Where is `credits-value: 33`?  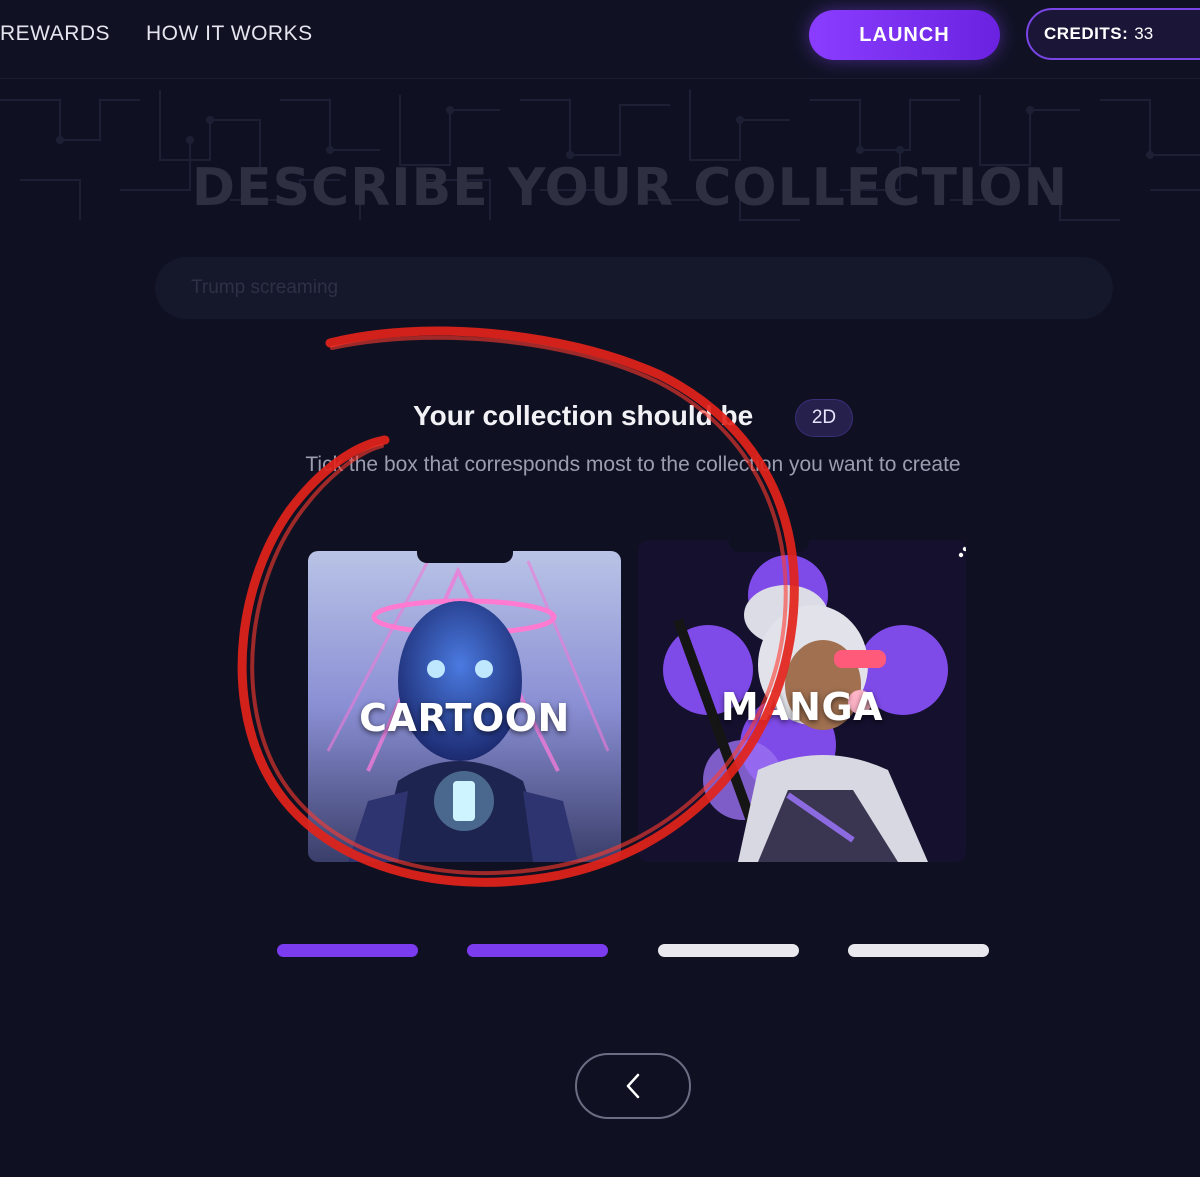
credits-value: 33 is located at coordinates (1144, 33).